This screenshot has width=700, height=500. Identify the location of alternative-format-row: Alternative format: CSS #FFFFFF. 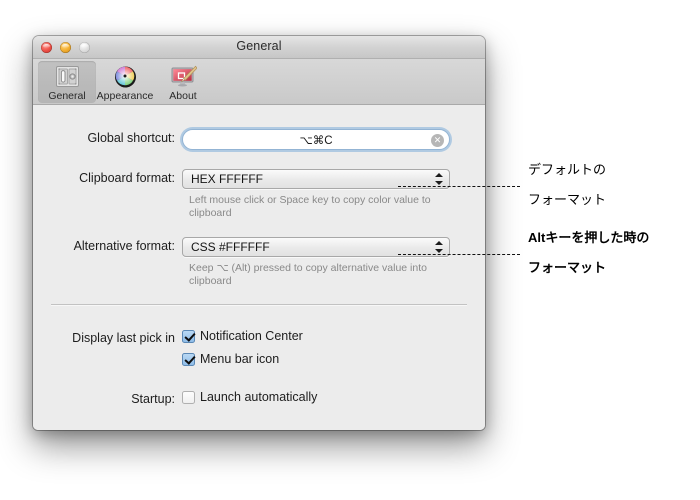
(250, 247).